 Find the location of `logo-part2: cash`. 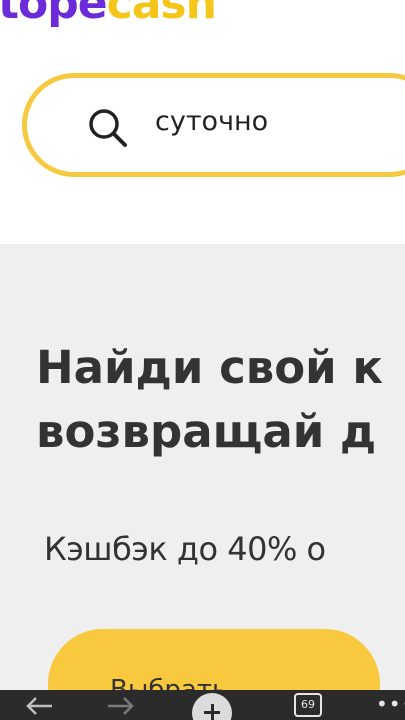

logo-part2: cash is located at coordinates (161, 14).